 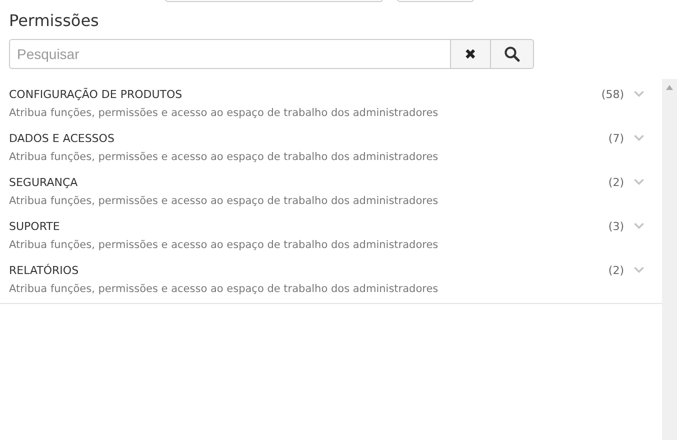 What do you see at coordinates (331, 105) in the screenshot?
I see `permission-group: CONFIGURAÇÃO DE PRODUTOS (58) Atribua funções, permissões e acesso ao espaço de trabalho dos administradores` at bounding box center [331, 105].